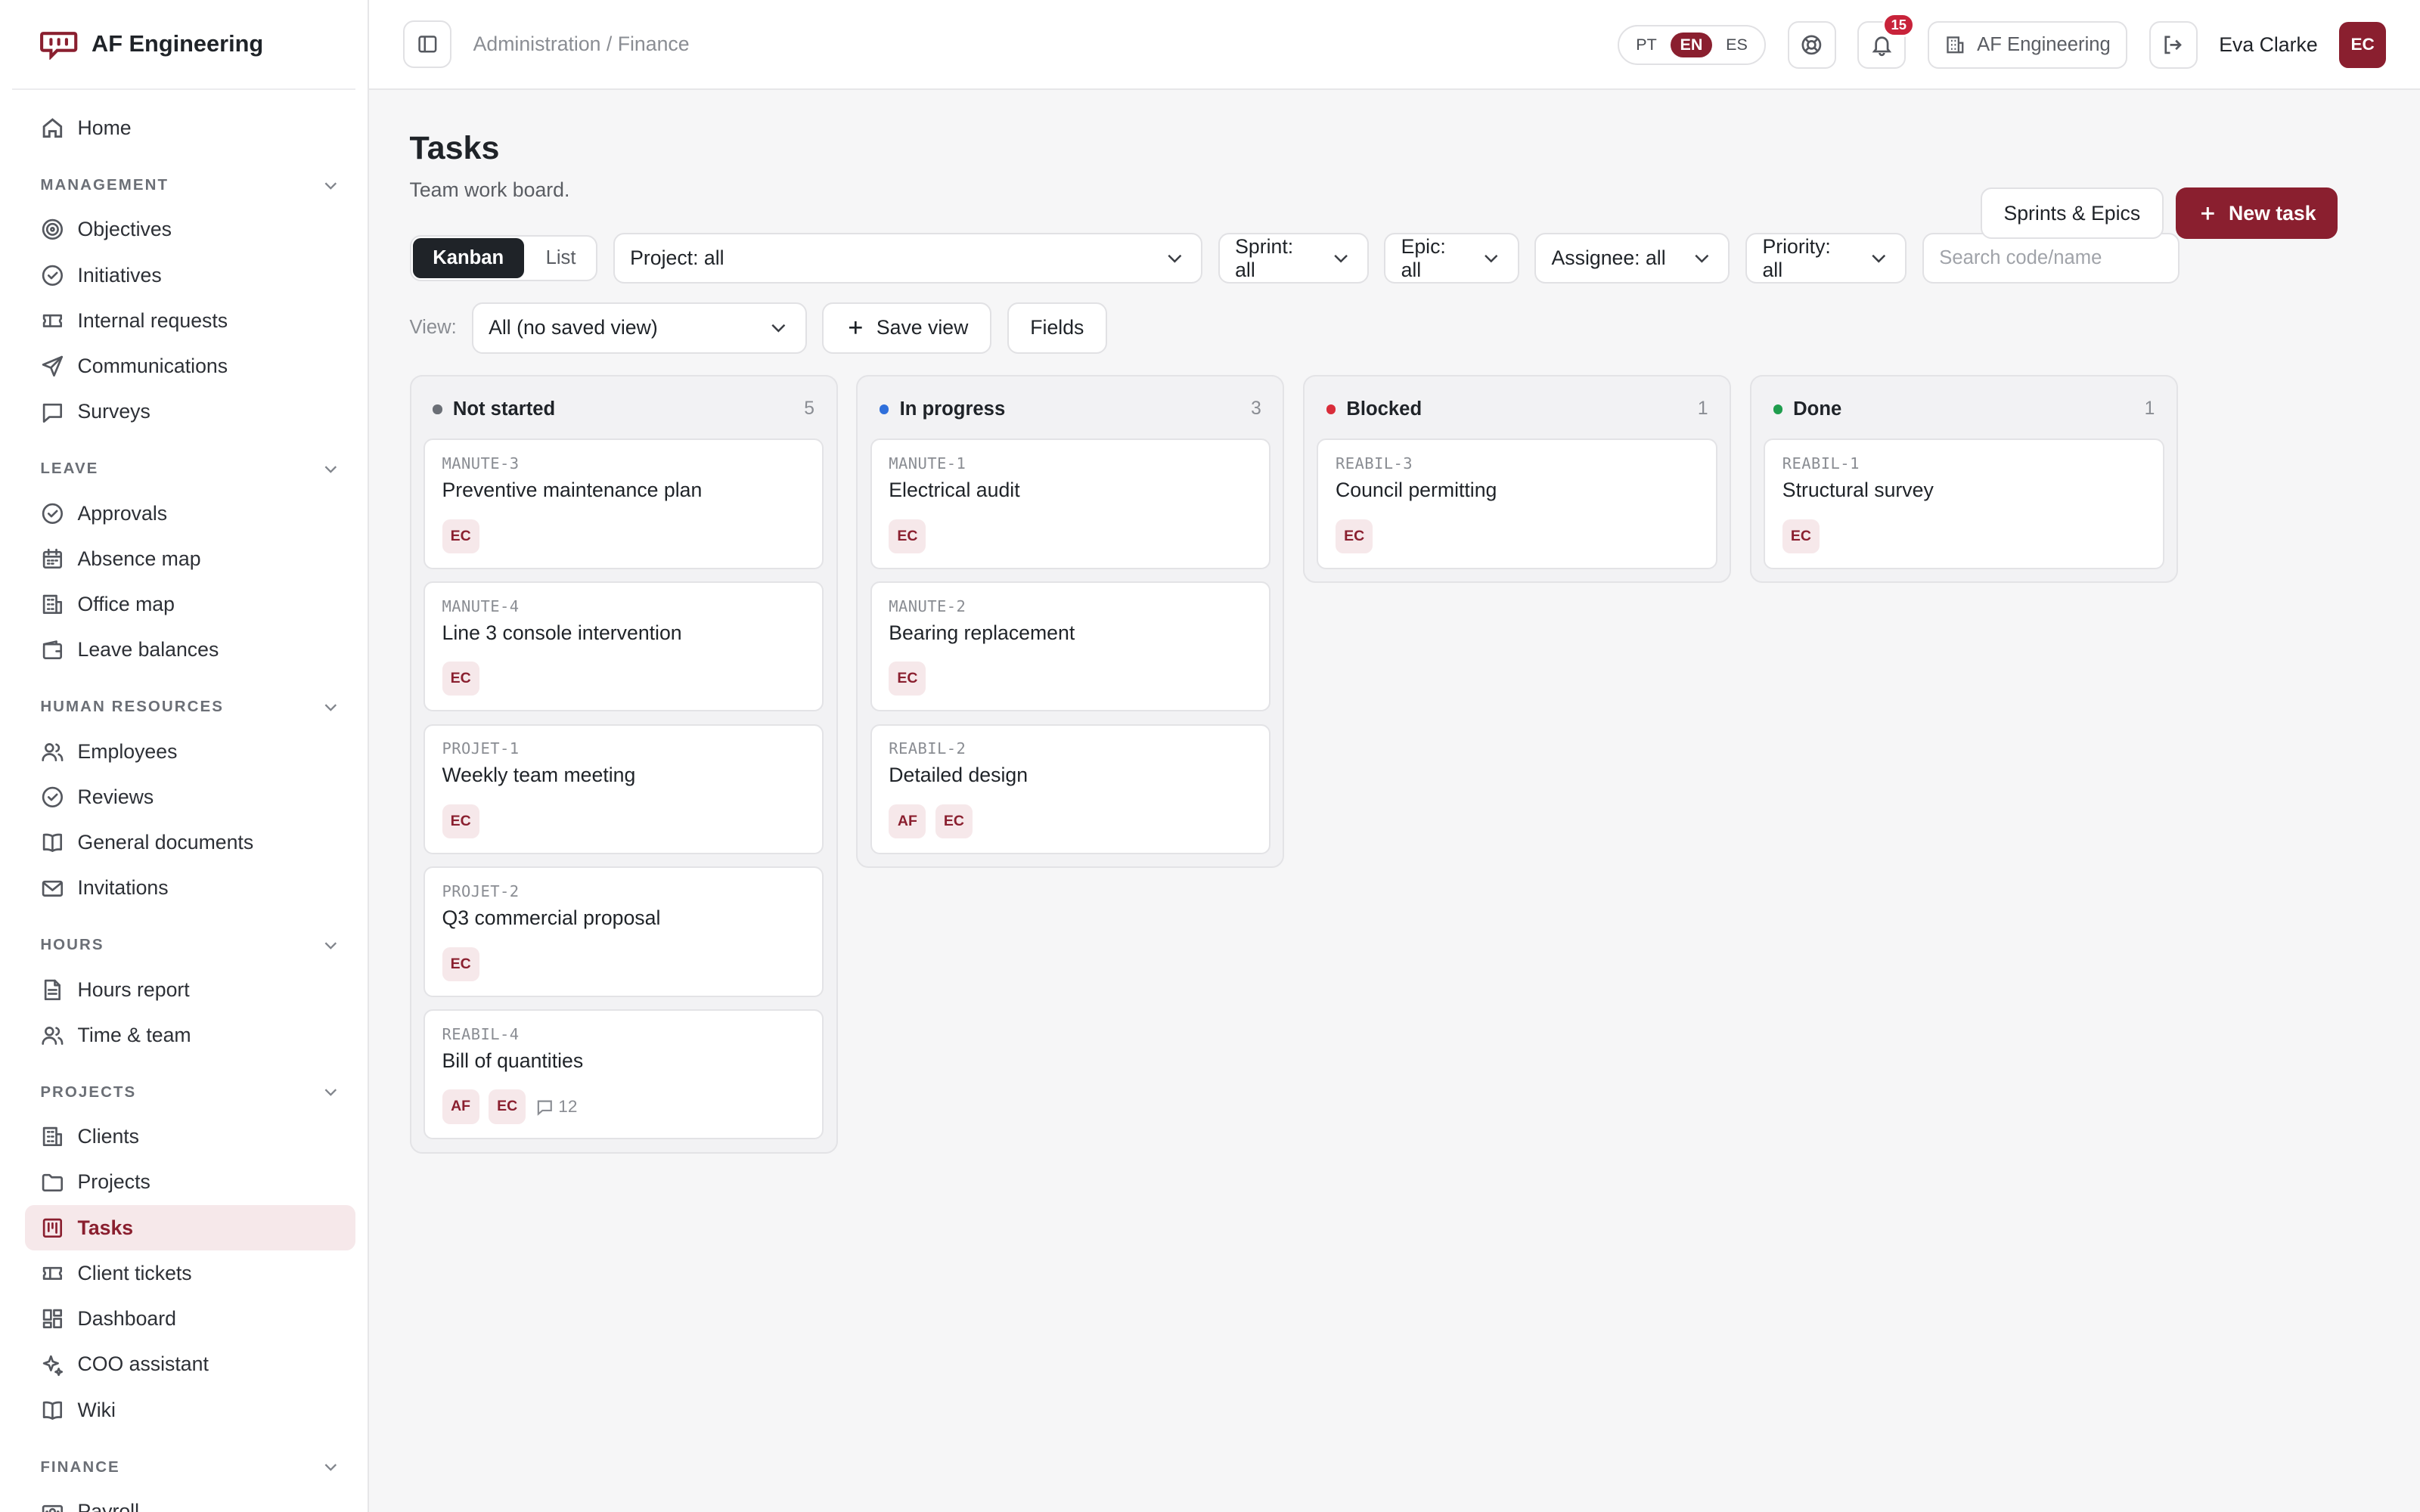 The image size is (2420, 1512). I want to click on sidebar-item-reviews: Reviews, so click(190, 797).